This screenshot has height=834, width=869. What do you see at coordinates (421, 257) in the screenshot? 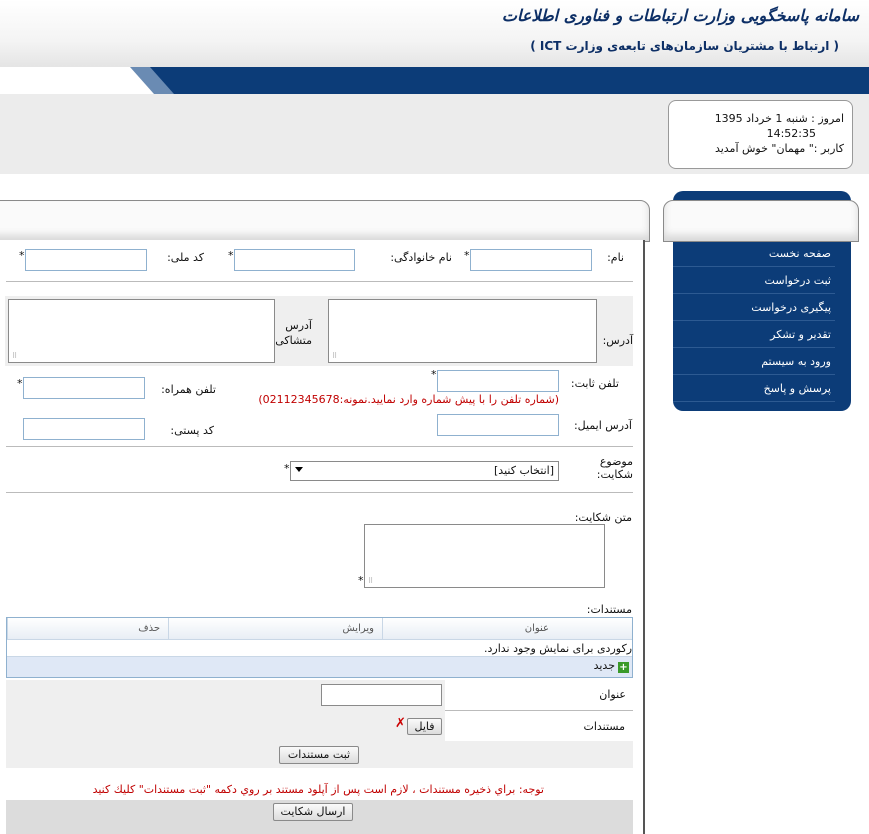
I see `family-label: نام خانوادگی:` at bounding box center [421, 257].